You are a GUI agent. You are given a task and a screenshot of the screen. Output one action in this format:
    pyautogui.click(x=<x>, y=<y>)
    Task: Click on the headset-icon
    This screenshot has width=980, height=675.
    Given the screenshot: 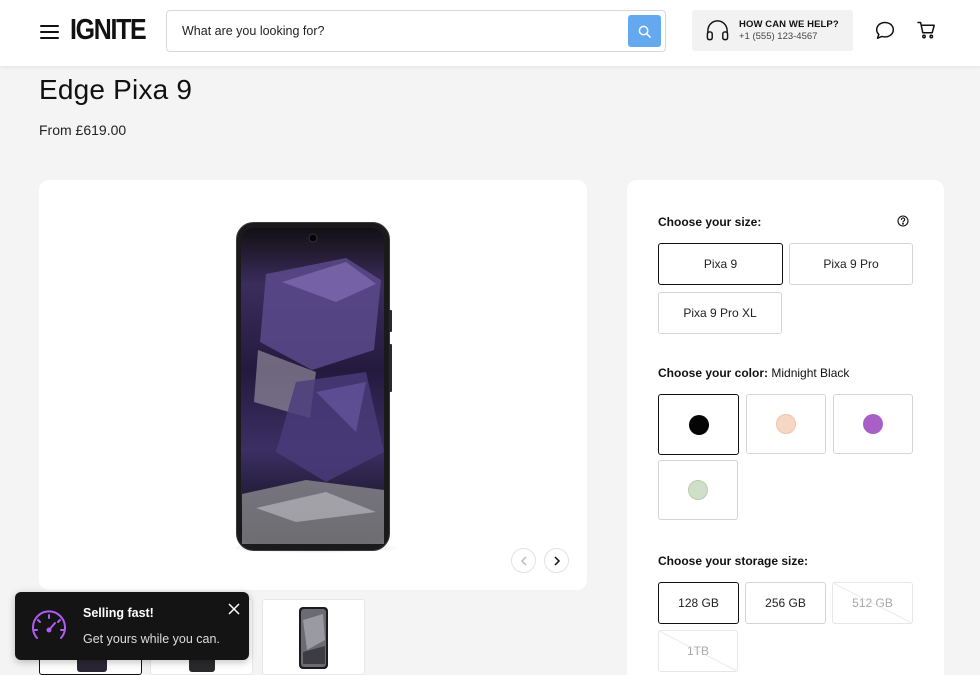 What is the action you would take?
    pyautogui.click(x=717, y=30)
    